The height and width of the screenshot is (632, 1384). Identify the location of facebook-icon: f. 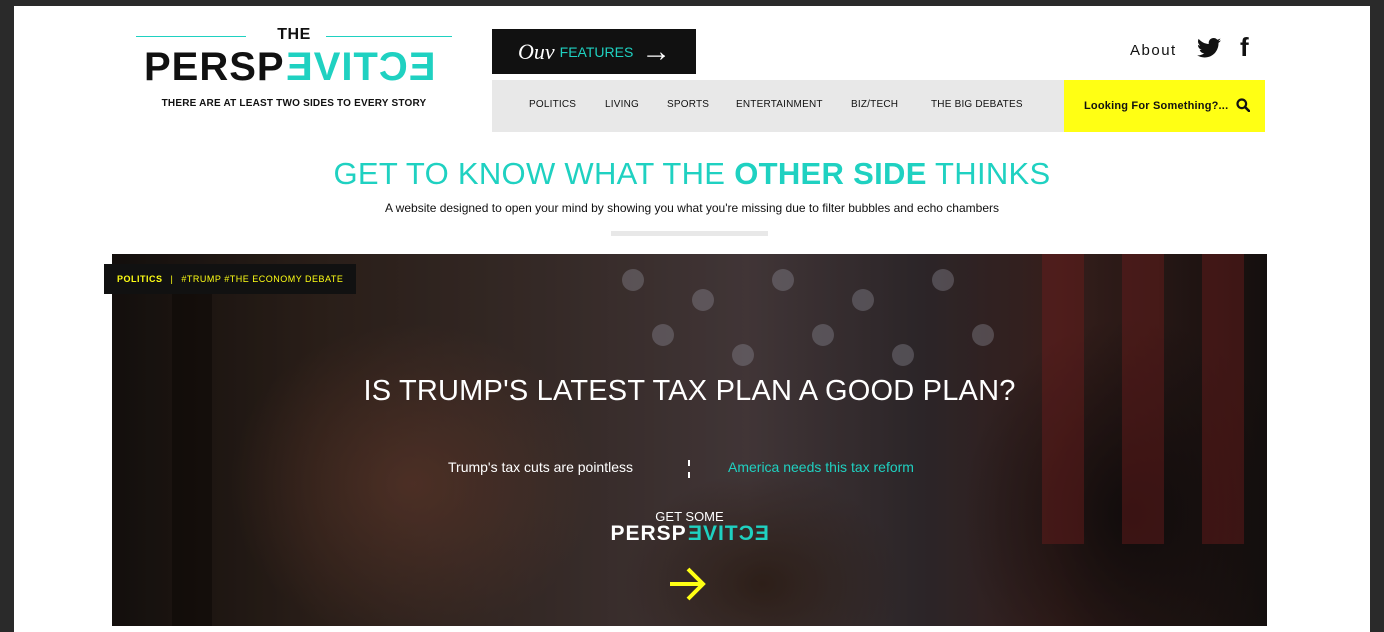
(1244, 47).